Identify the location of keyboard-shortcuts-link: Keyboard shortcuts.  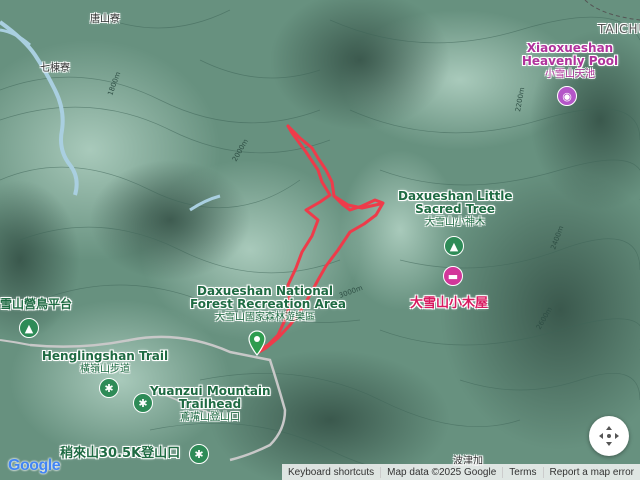
(331, 472).